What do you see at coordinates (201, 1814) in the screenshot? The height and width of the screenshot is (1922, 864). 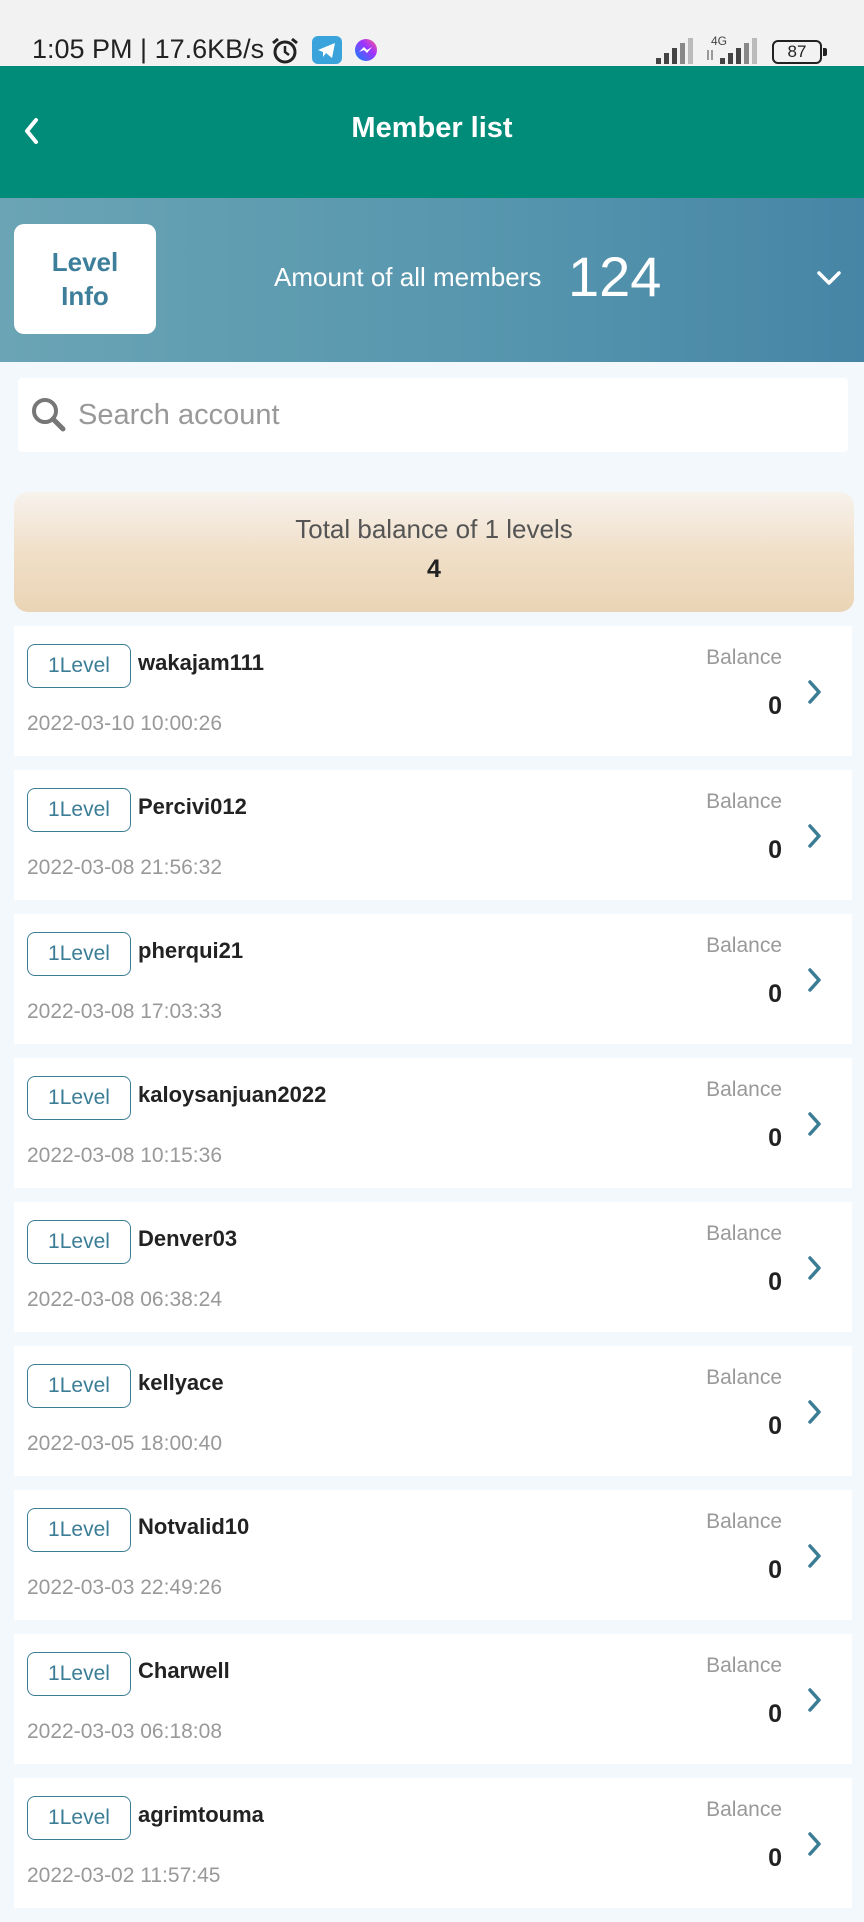 I see `member-name: agrimtouma` at bounding box center [201, 1814].